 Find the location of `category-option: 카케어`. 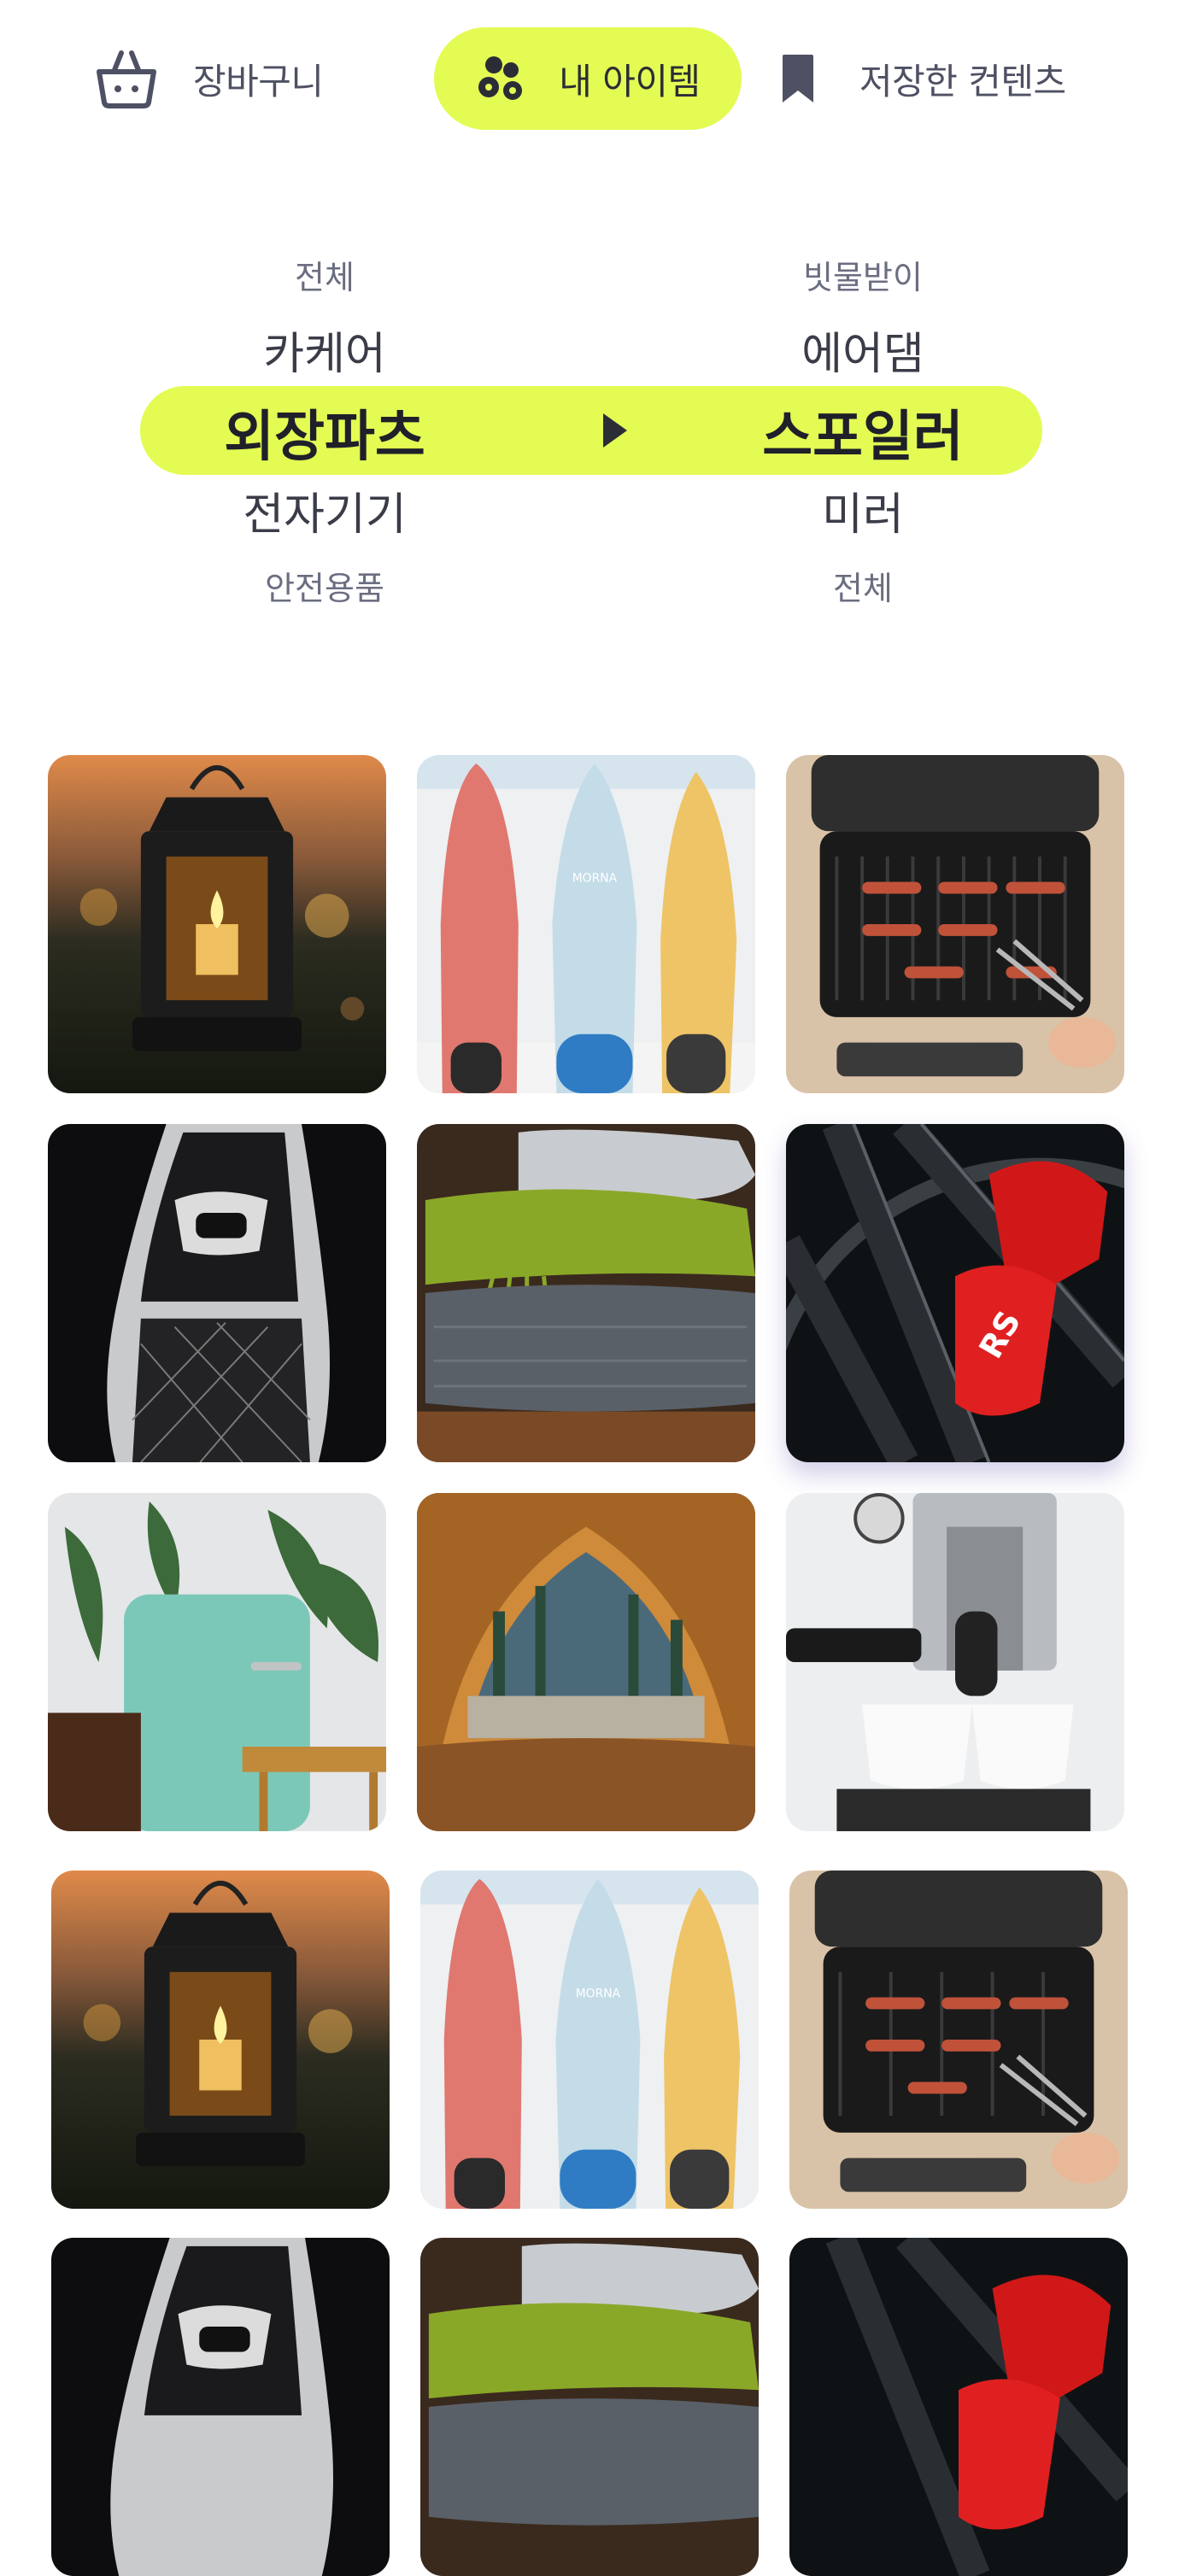

category-option: 카케어 is located at coordinates (324, 350).